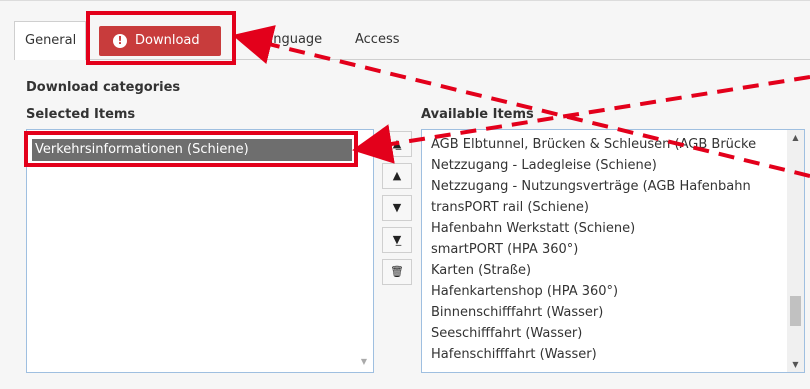 The height and width of the screenshot is (389, 810). Describe the element at coordinates (380, 40) in the screenshot. I see `tab-access: Access` at that location.